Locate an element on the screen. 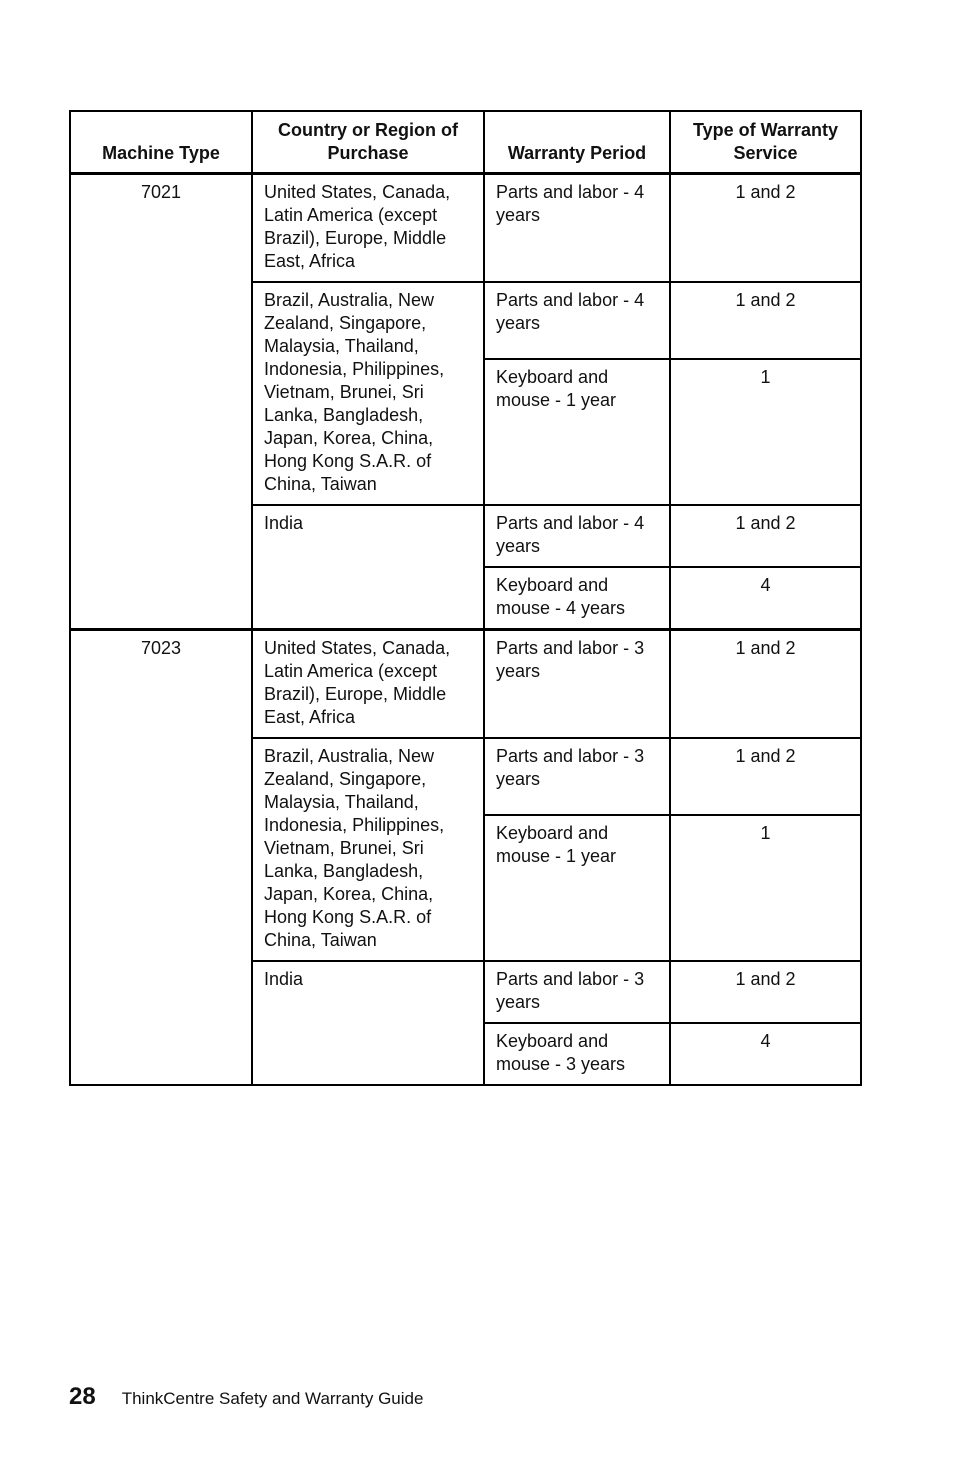 This screenshot has width=954, height=1475. header-country-region: Country or Region of Purchase is located at coordinates (368, 142).